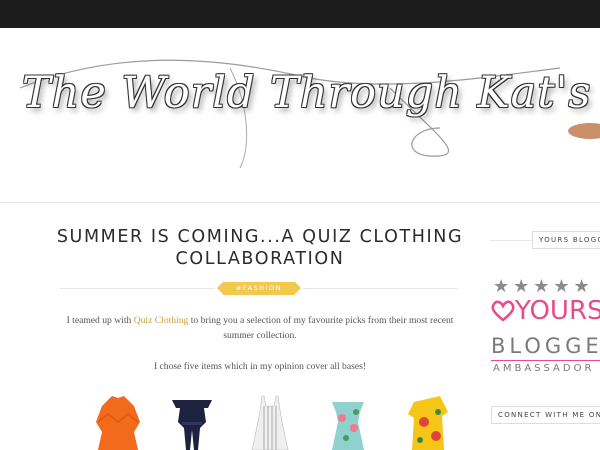 The height and width of the screenshot is (450, 600). What do you see at coordinates (544, 368) in the screenshot?
I see `badge-ambassador-text: AMBASSADOR` at bounding box center [544, 368].